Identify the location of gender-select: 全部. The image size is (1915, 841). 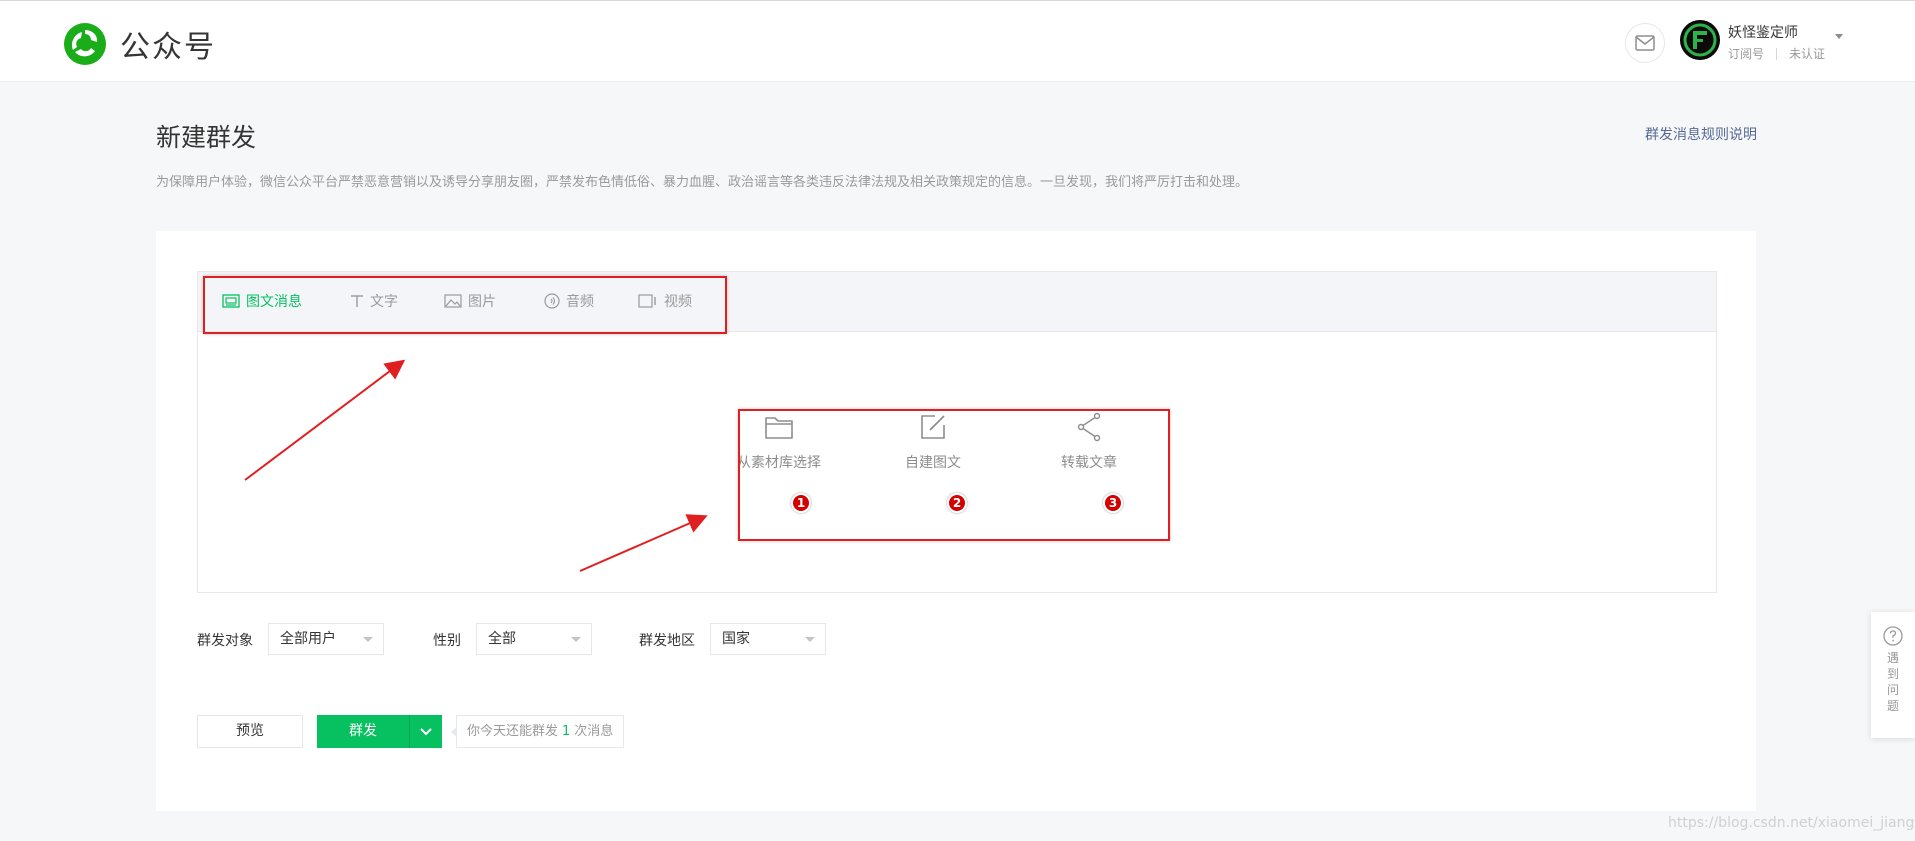
(534, 639).